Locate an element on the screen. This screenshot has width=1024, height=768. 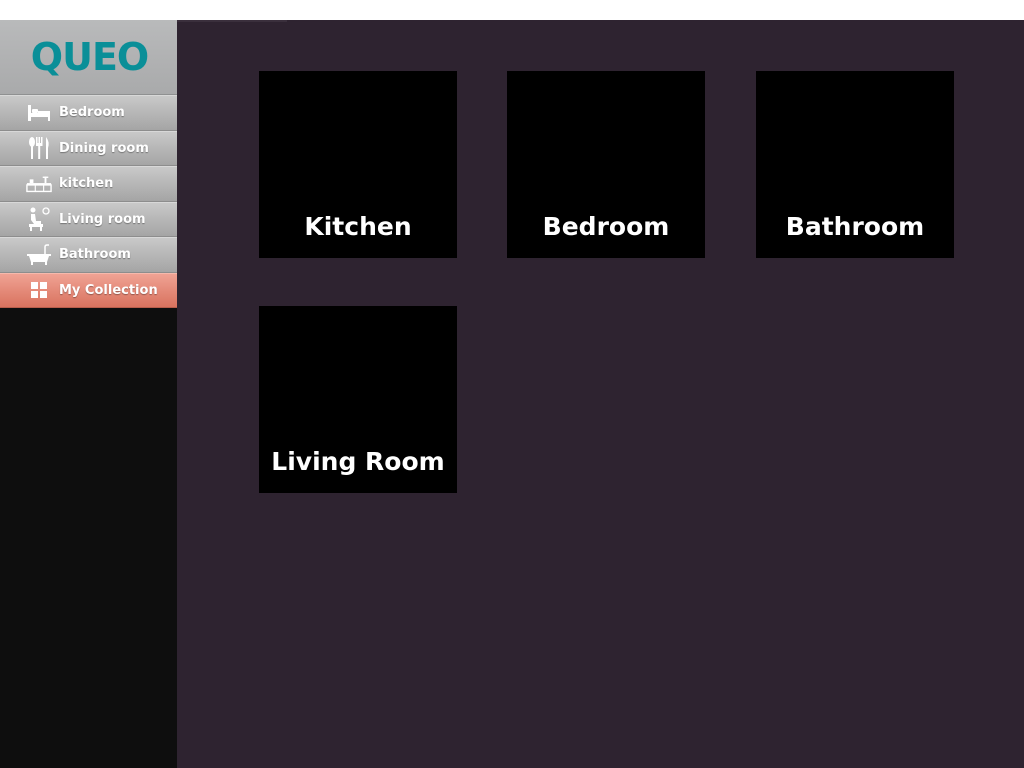
sidebar-item-label: Bedroom is located at coordinates (92, 113).